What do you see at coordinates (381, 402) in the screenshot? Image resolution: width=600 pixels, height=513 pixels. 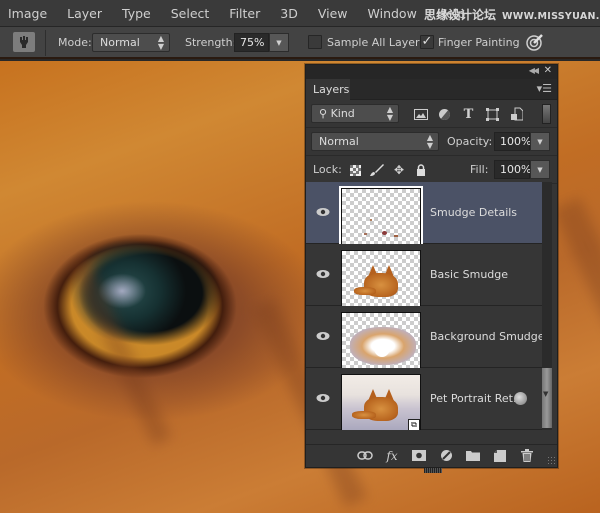 I see `layer-thumbnail: ⧉` at bounding box center [381, 402].